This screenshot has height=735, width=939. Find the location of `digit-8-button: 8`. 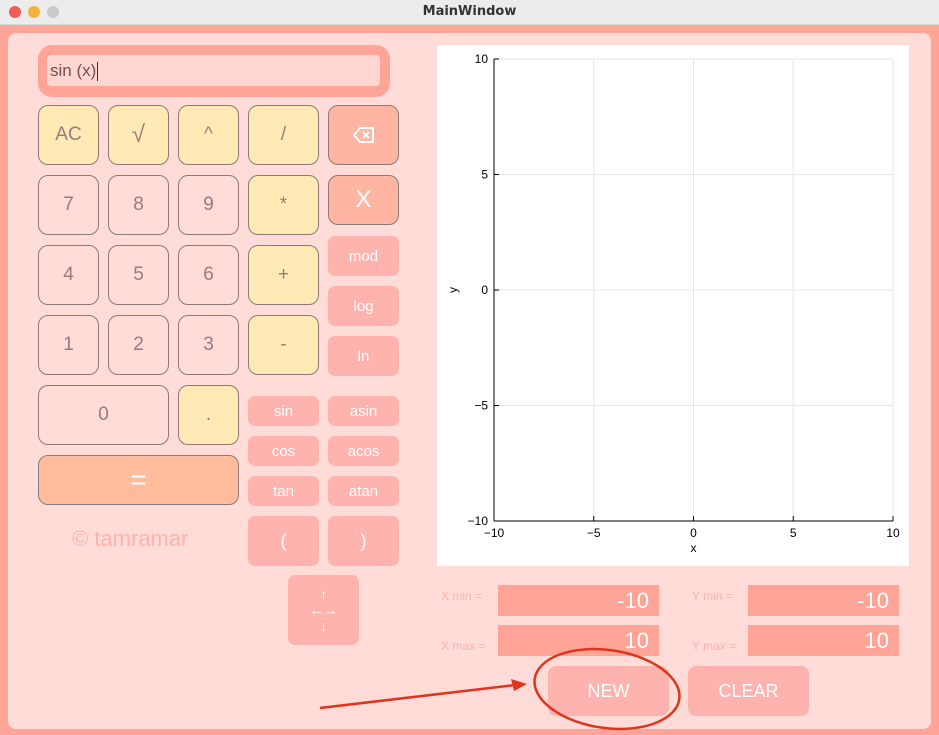

digit-8-button: 8 is located at coordinates (138, 205).